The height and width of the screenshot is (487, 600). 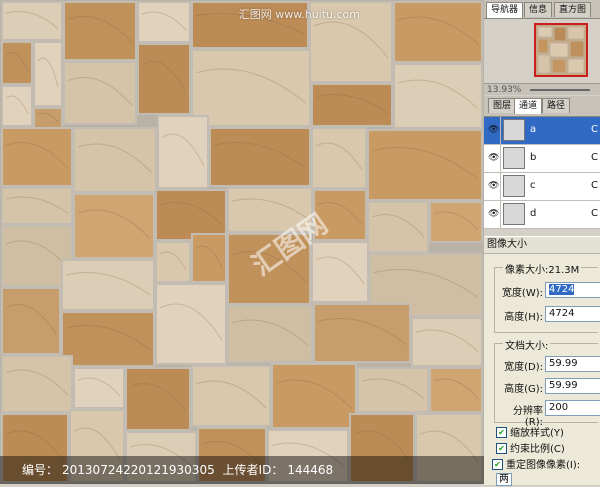 What do you see at coordinates (542, 268) in the screenshot?
I see `pixel-dimensions-label: 像素大小:21.3M` at bounding box center [542, 268].